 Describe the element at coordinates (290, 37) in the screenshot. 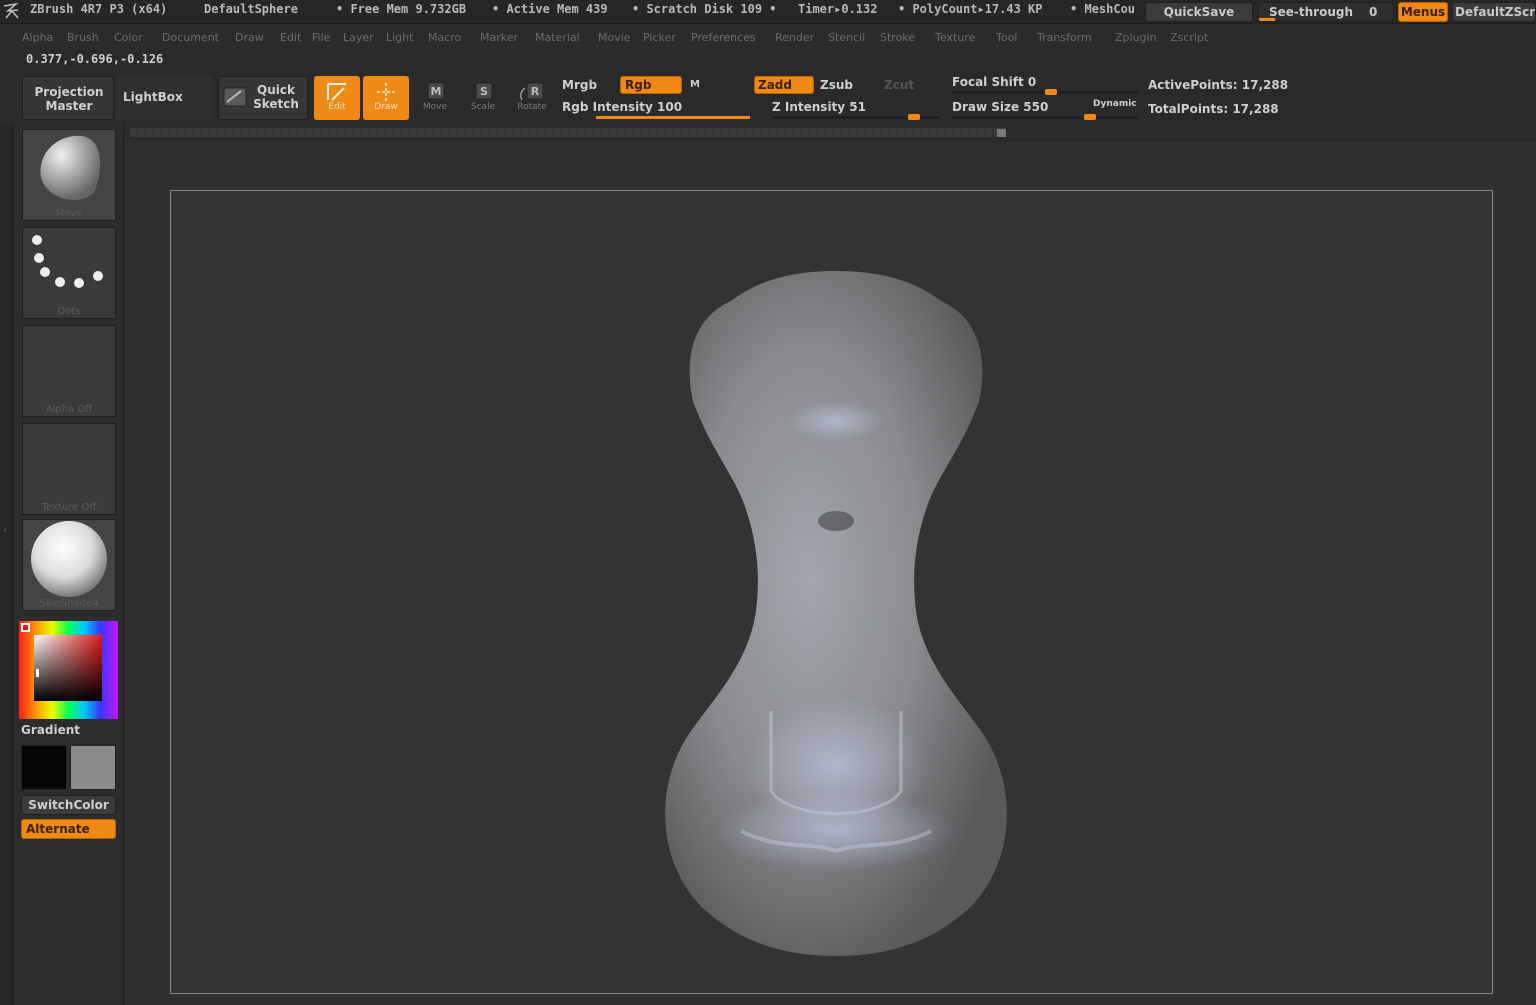

I see `menu-edit: Edit` at that location.